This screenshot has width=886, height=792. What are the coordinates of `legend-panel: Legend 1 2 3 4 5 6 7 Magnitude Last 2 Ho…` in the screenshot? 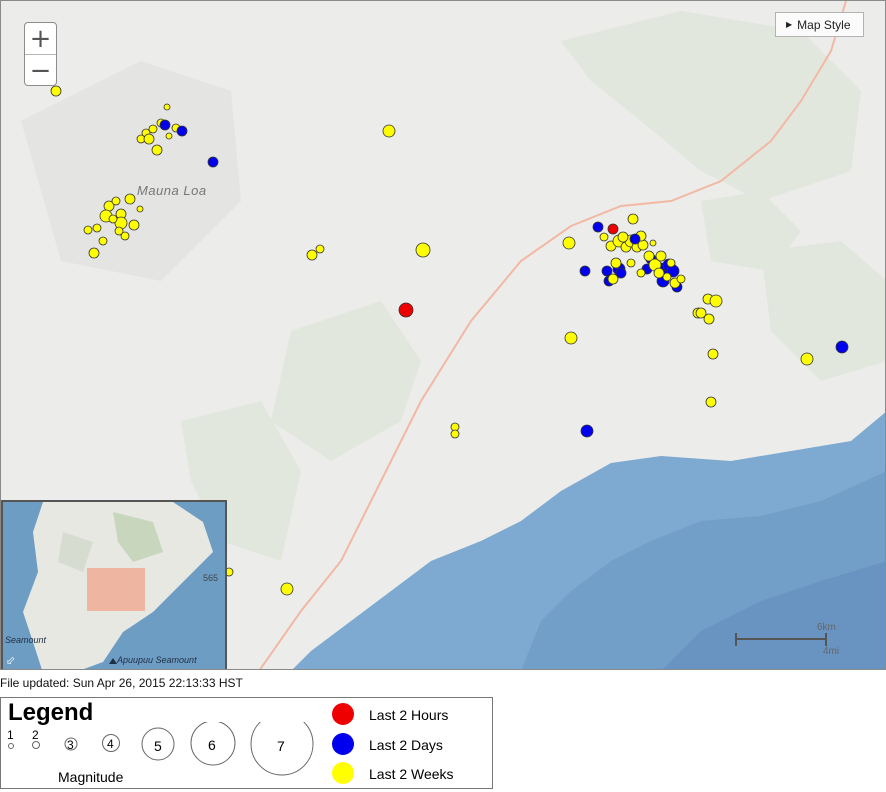 It's located at (246, 743).